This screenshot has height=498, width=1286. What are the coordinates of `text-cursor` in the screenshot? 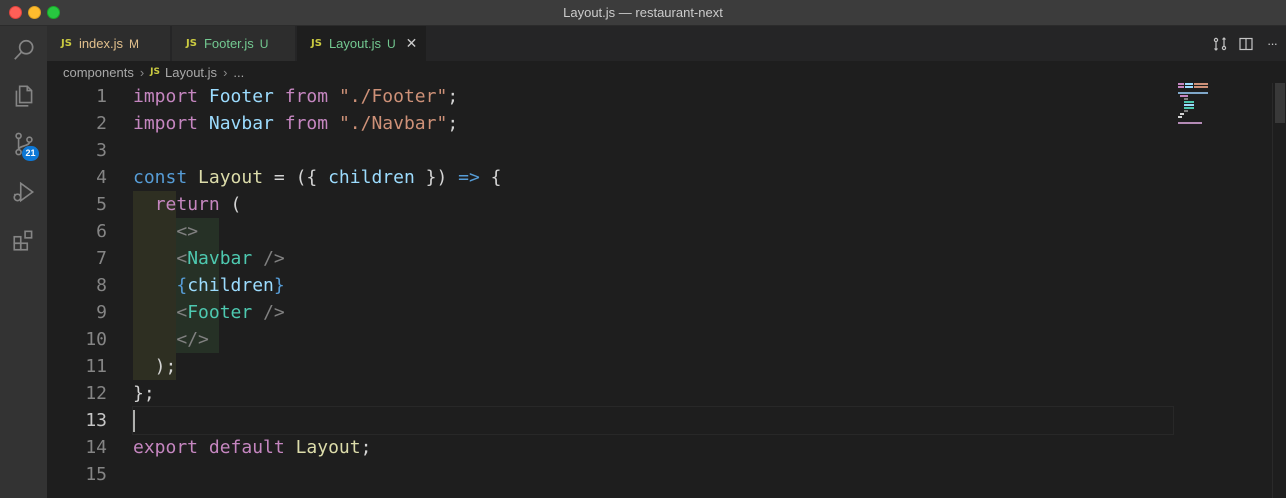 It's located at (134, 421).